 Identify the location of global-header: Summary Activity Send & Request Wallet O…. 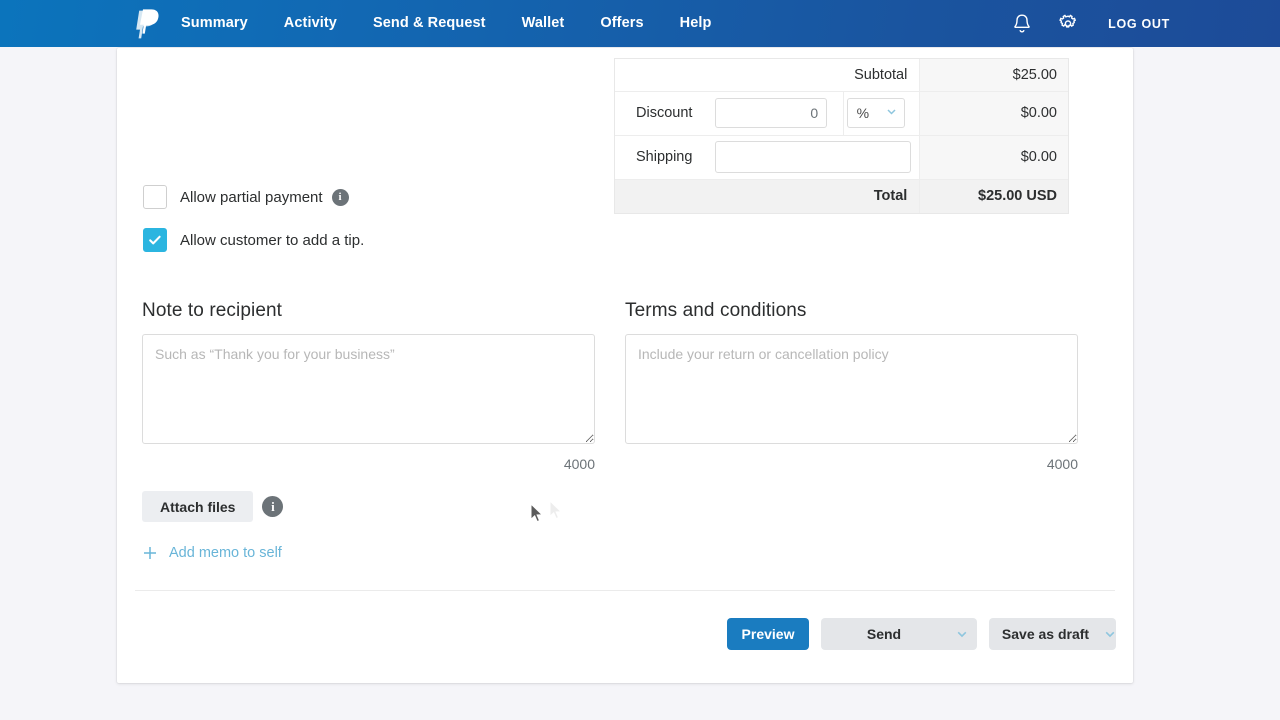
(640, 23).